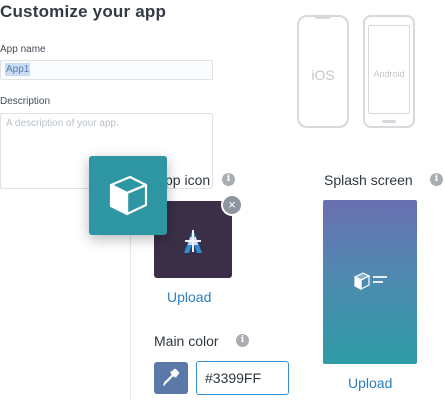 The height and width of the screenshot is (400, 445). Describe the element at coordinates (232, 205) in the screenshot. I see `remove-icon-button: ×` at that location.